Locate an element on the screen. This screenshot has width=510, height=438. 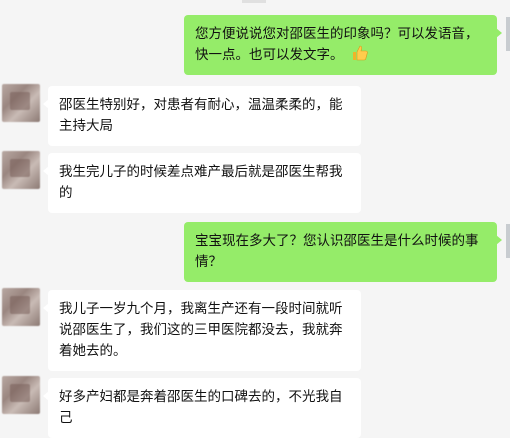
message-text: 宝宝现在多大了？您认识邵医生是什么时候的事情？ is located at coordinates (337, 251).